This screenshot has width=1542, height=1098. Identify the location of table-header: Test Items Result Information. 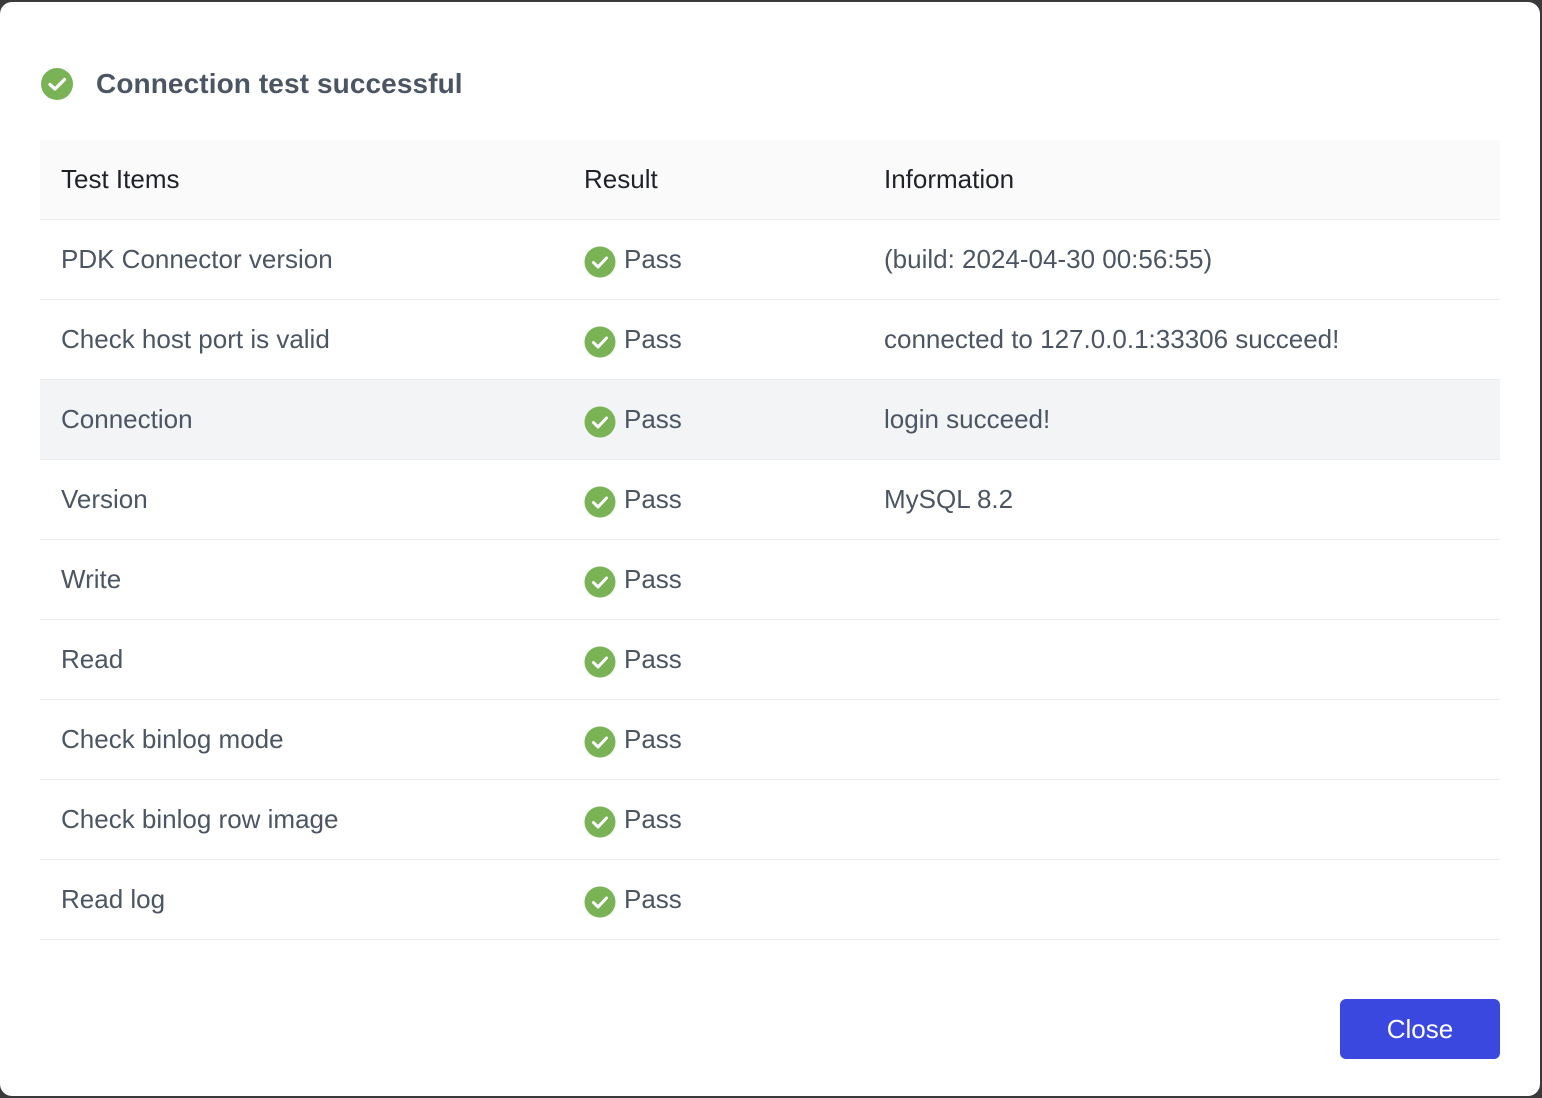
(770, 180).